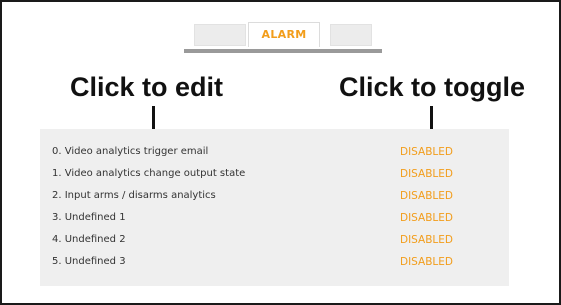  Describe the element at coordinates (89, 218) in the screenshot. I see `alarm-name: 3. Undefined 1` at that location.